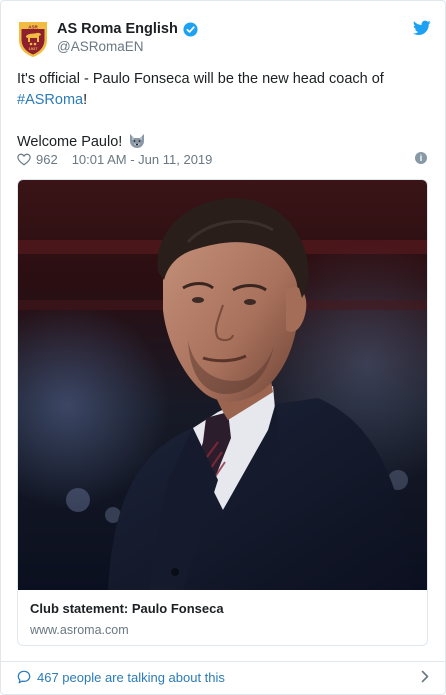 Image resolution: width=446 pixels, height=695 pixels. Describe the element at coordinates (223, 159) in the screenshot. I see `tweet-meta: 962 10:01 AM - Jun 11, 2019 i` at that location.